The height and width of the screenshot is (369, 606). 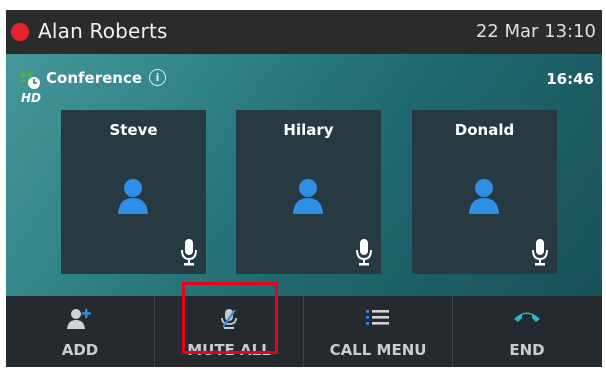 What do you see at coordinates (535, 31) in the screenshot?
I see `date-time: 22 Mar 13:10` at bounding box center [535, 31].